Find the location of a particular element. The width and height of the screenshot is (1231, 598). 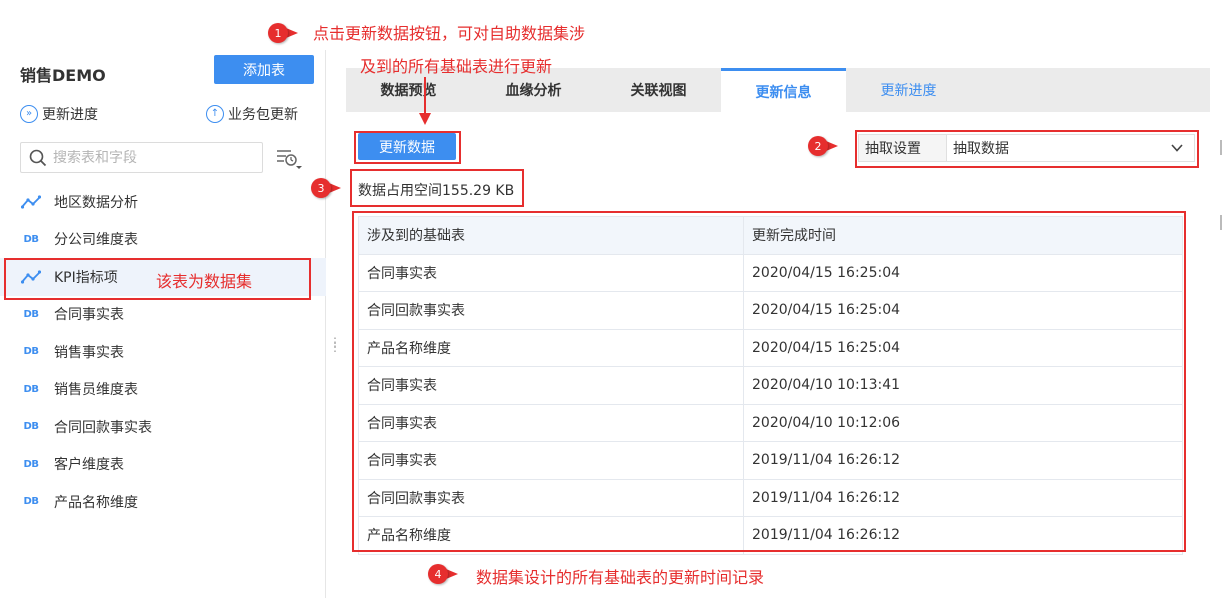

table-item: DB 客户维度表 is located at coordinates (163, 465).